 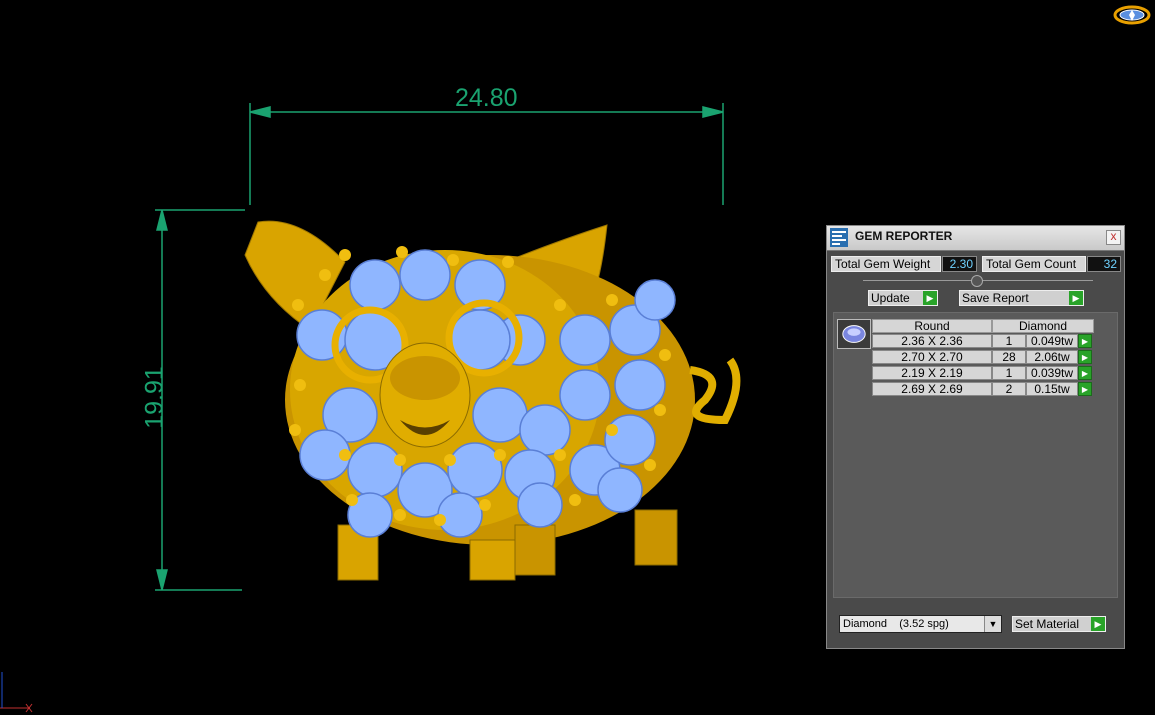 What do you see at coordinates (1009, 357) in the screenshot?
I see `gem-count-cell: 28` at bounding box center [1009, 357].